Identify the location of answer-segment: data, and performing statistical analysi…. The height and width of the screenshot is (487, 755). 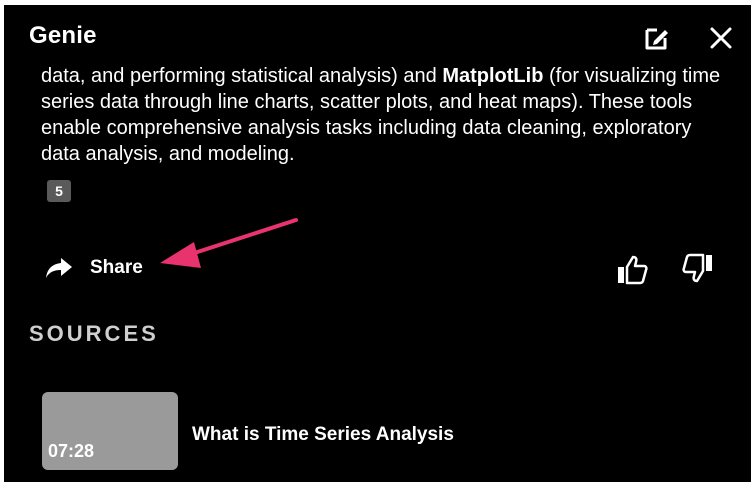
(242, 76).